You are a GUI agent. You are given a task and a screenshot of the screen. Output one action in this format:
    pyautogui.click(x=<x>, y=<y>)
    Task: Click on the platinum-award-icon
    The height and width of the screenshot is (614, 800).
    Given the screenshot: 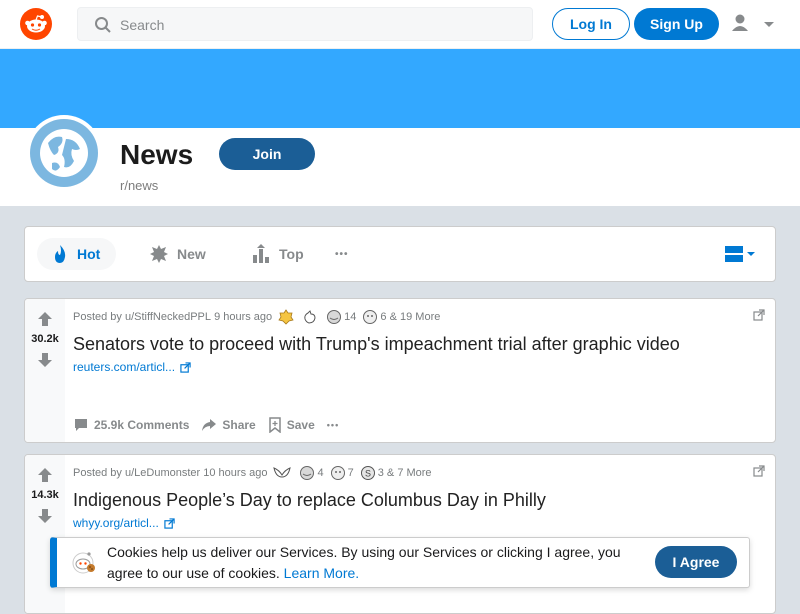 What is the action you would take?
    pyautogui.click(x=286, y=317)
    